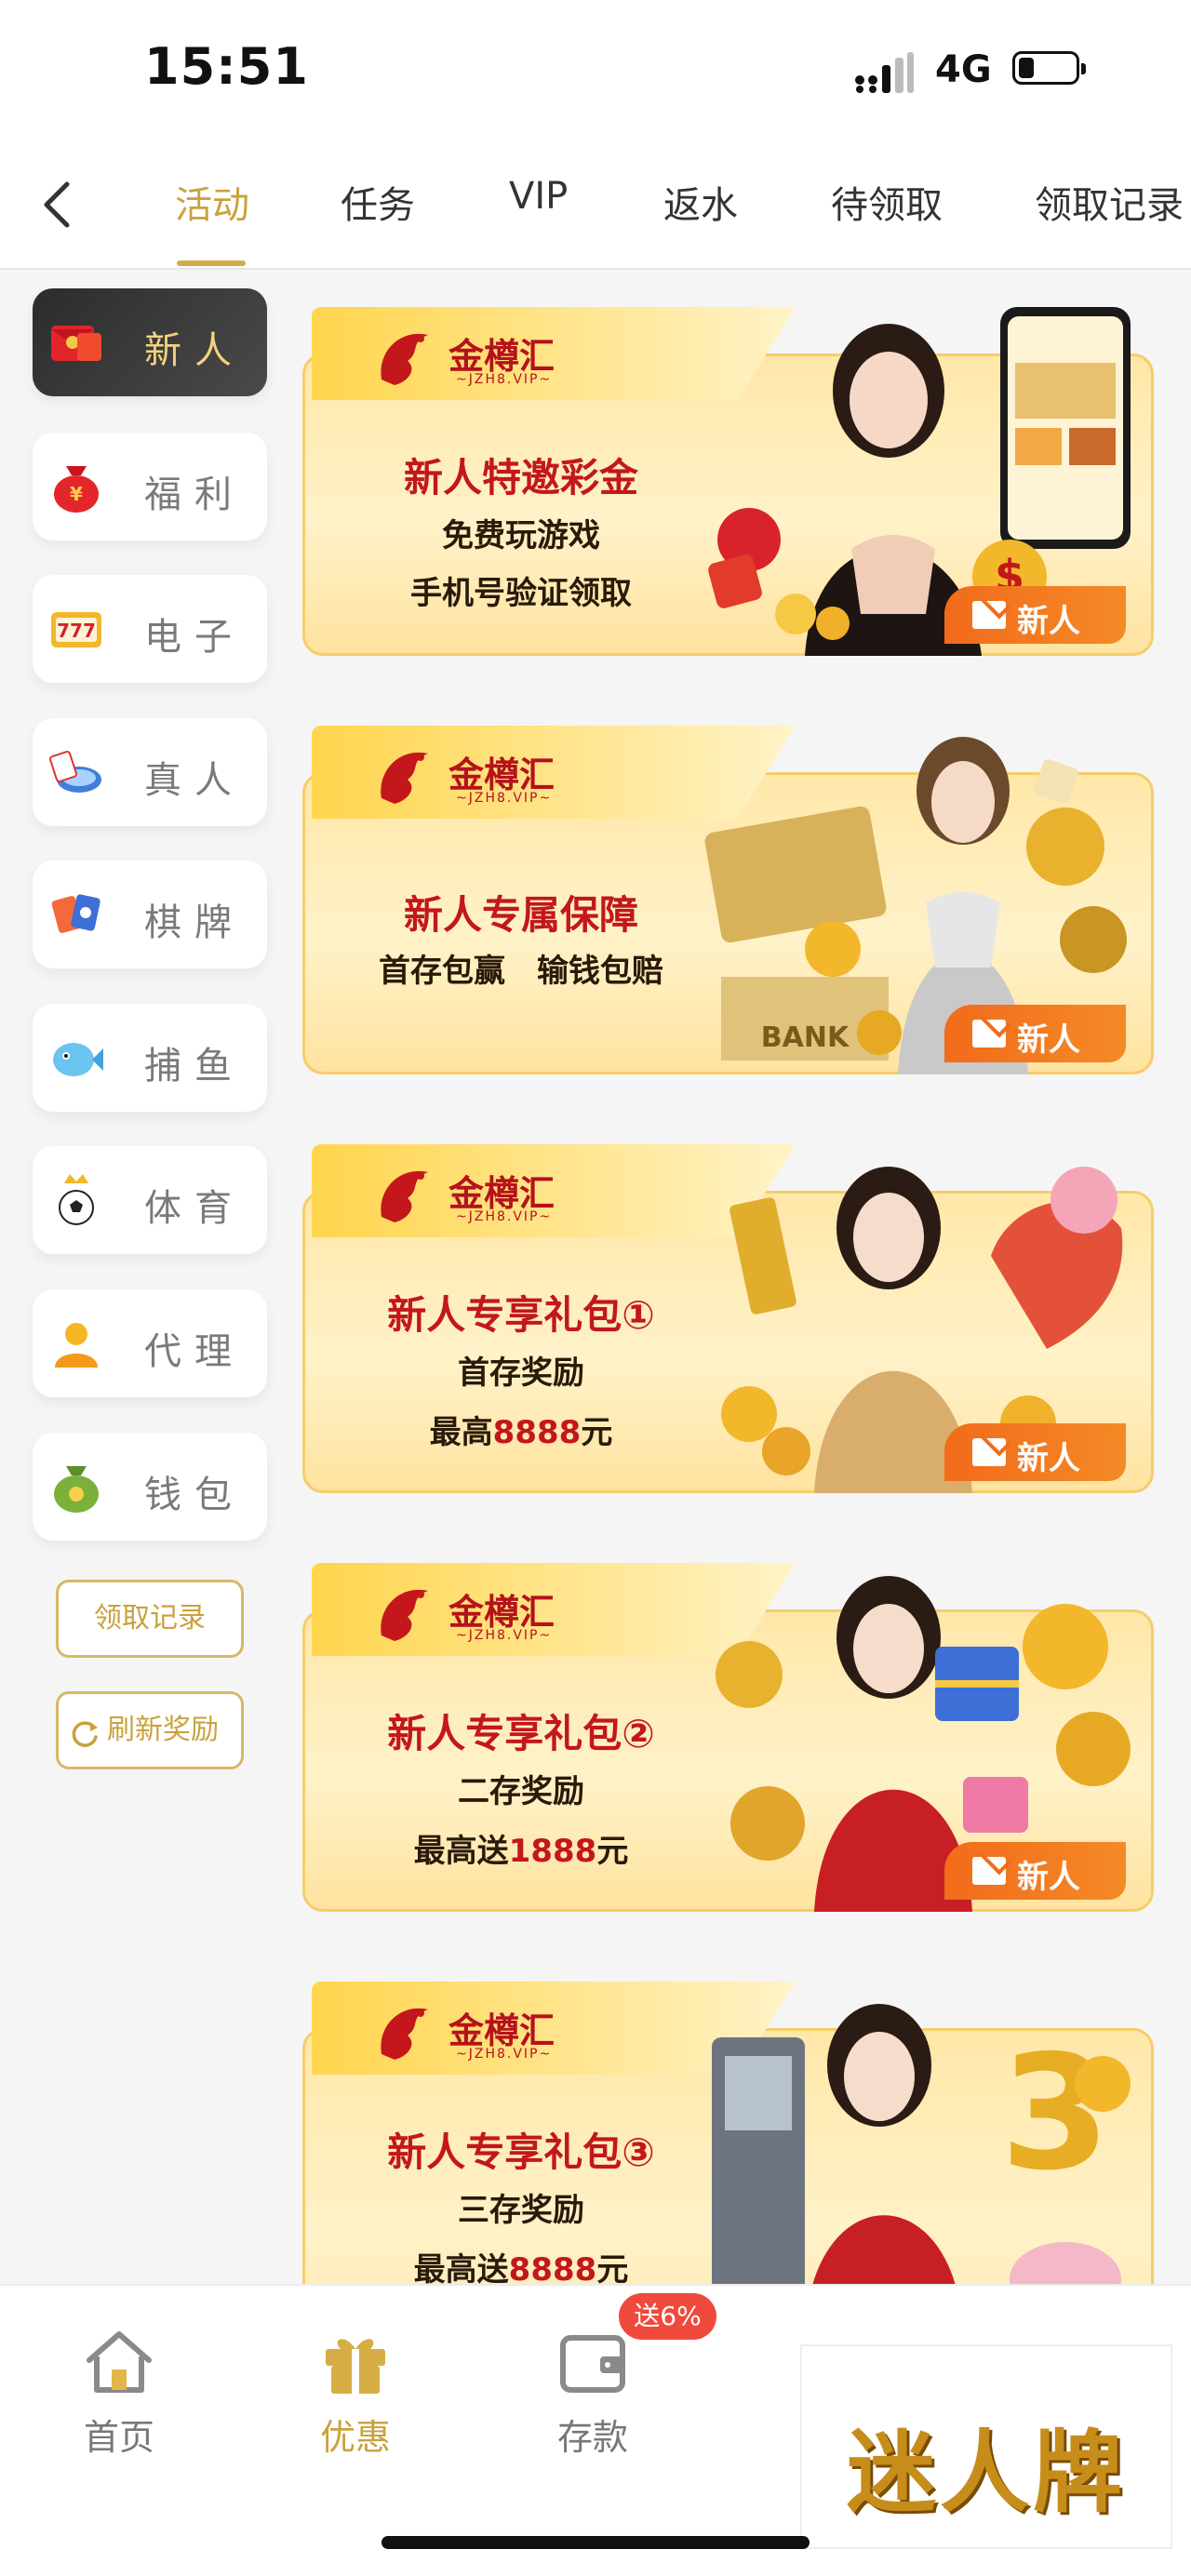  I want to click on banner-line: 最高8888元, so click(521, 1432).